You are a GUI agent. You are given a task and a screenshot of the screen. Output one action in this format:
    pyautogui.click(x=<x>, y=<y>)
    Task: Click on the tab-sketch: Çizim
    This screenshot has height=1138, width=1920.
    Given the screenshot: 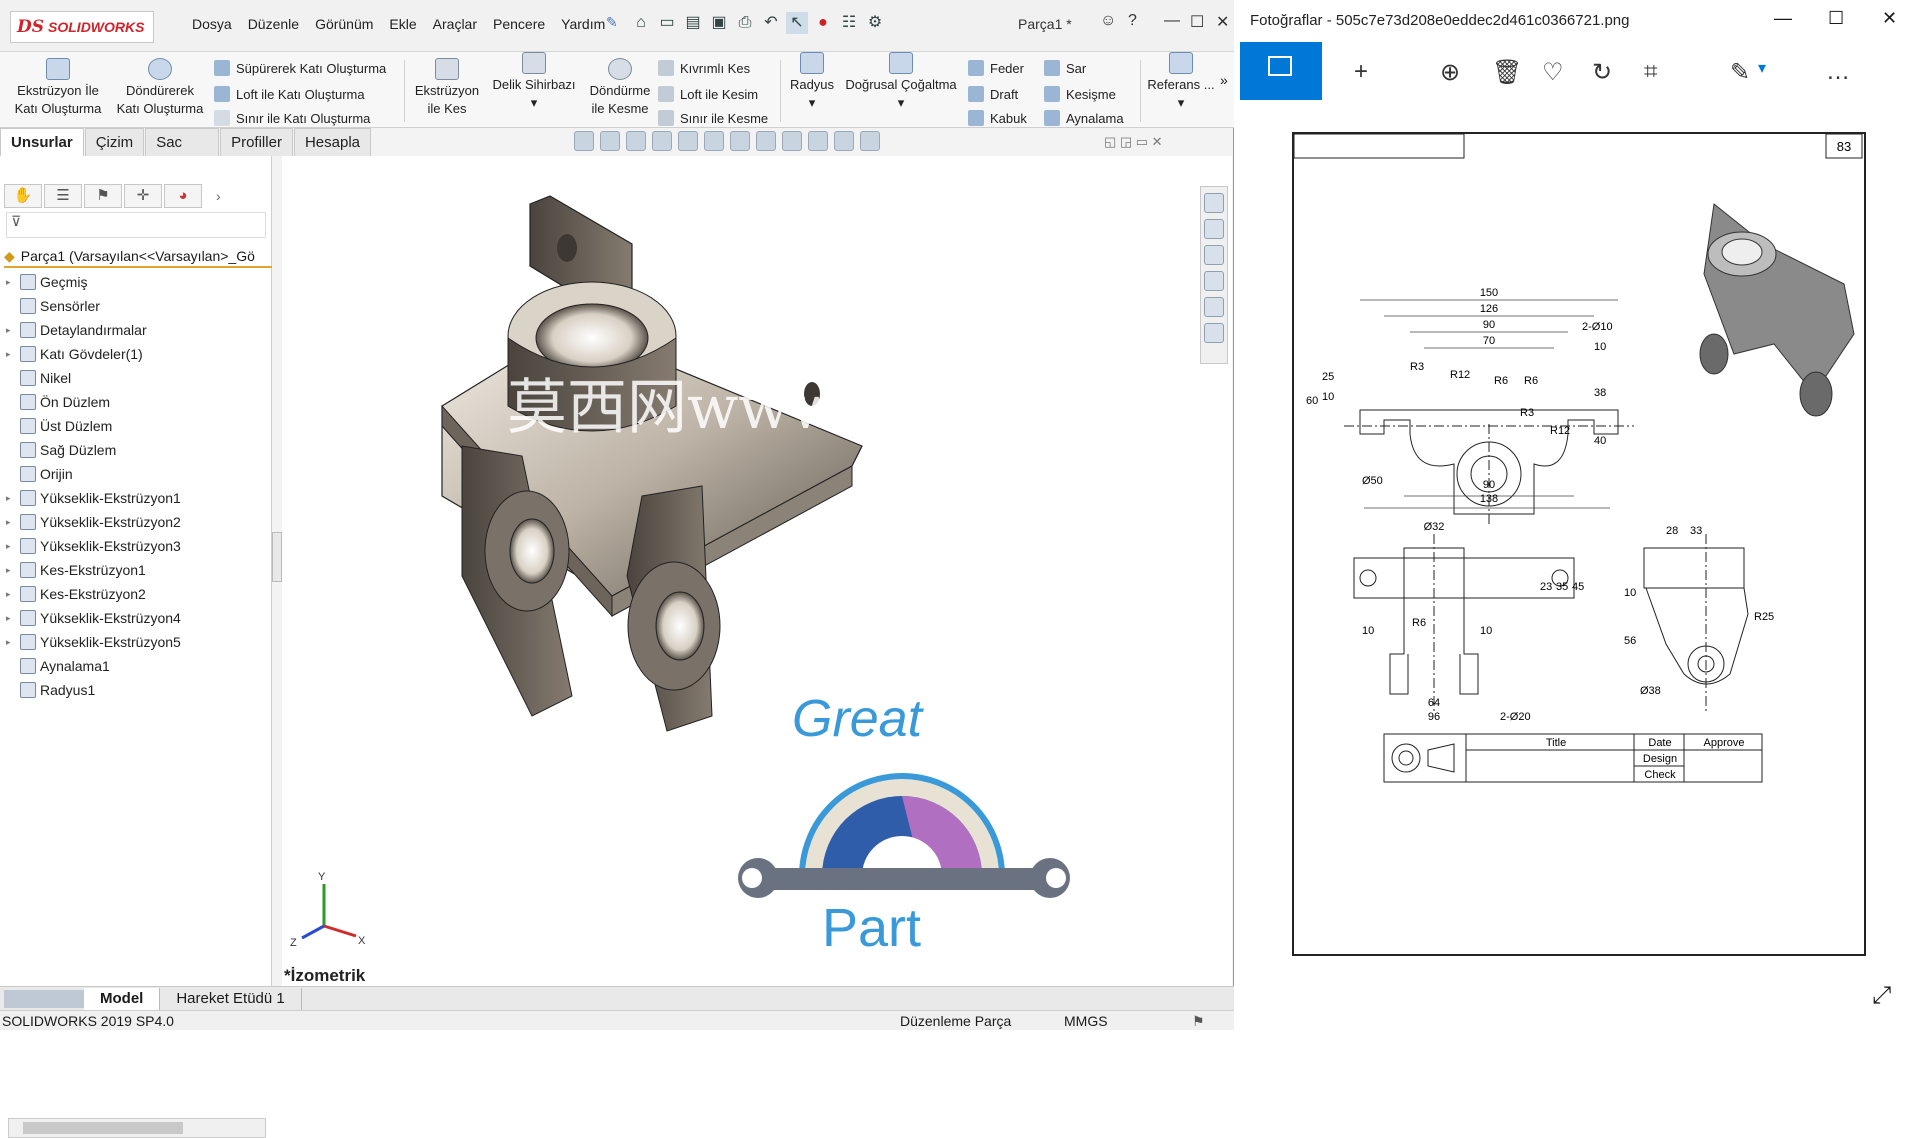 What is the action you would take?
    pyautogui.click(x=114, y=142)
    